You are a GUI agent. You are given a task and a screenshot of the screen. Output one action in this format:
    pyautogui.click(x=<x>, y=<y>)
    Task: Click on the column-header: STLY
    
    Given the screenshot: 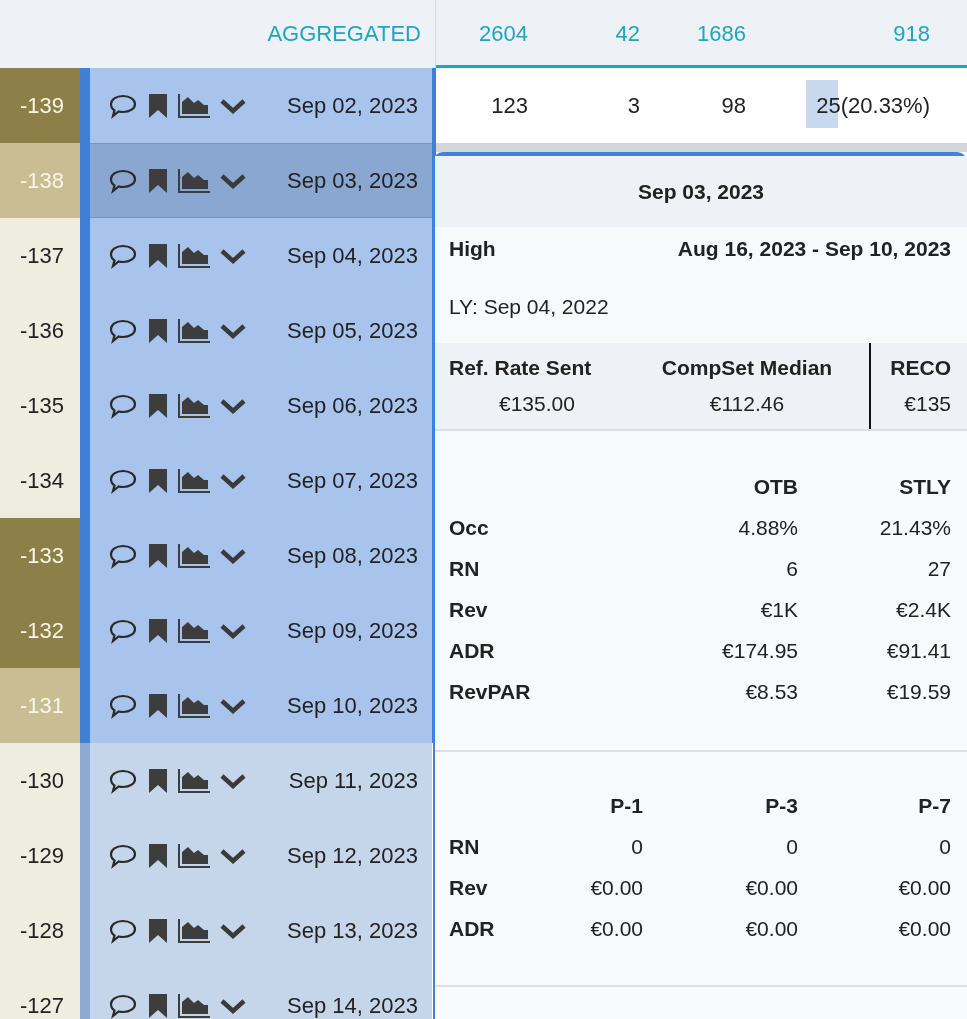 What is the action you would take?
    pyautogui.click(x=924, y=487)
    